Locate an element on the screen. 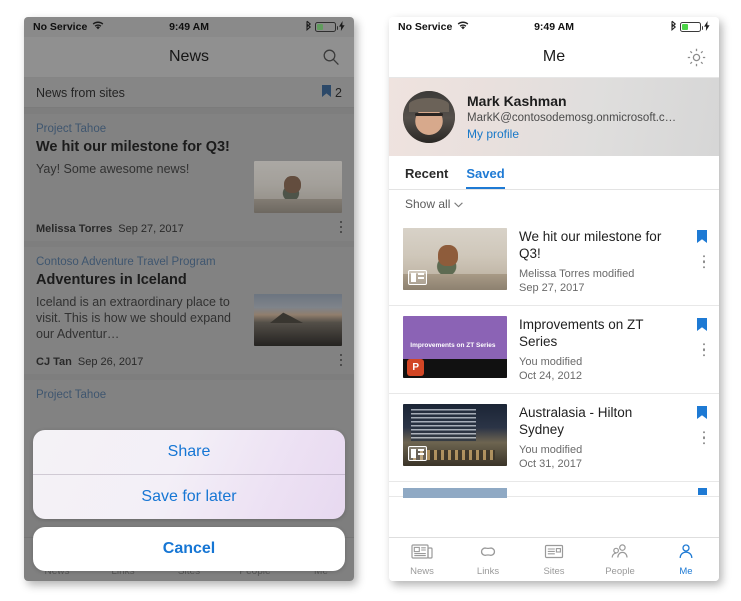  cancel-button: Cancel is located at coordinates (189, 549).